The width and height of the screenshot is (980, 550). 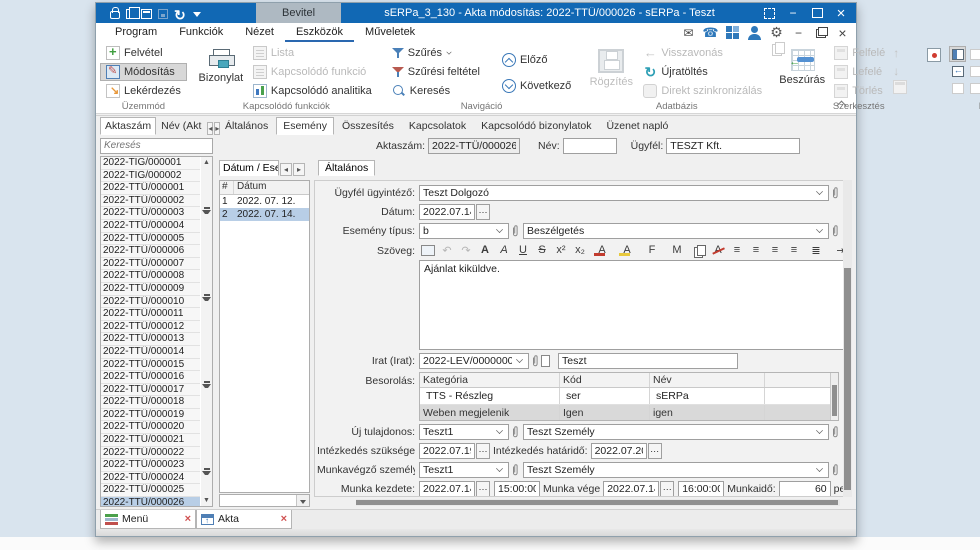 I want to click on akta-list-item: 2022-TTÜ/000008, so click(x=150, y=276).